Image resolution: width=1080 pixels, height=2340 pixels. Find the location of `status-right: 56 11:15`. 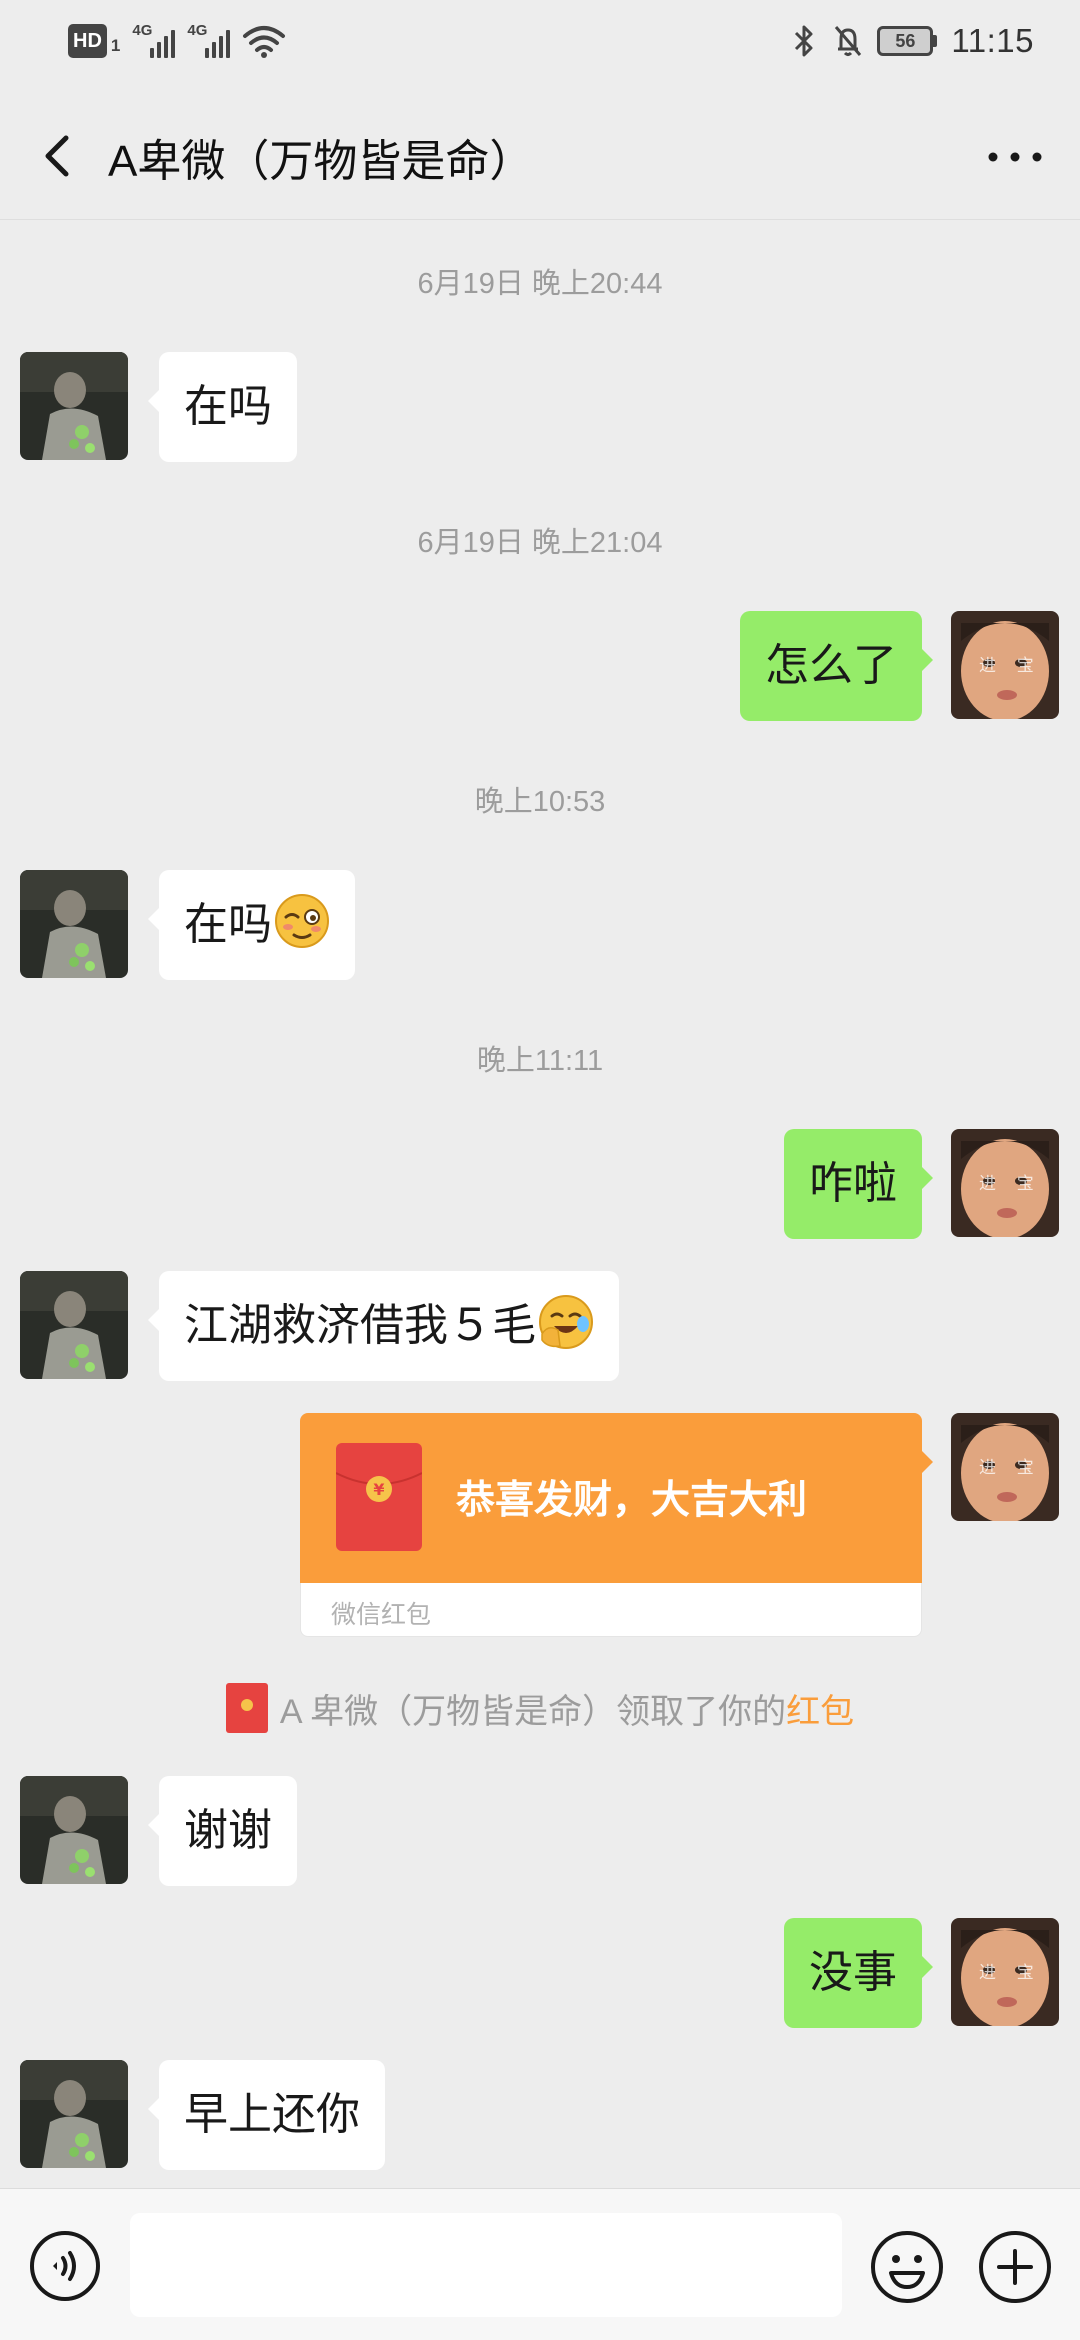

status-right: 56 11:15 is located at coordinates (911, 41).